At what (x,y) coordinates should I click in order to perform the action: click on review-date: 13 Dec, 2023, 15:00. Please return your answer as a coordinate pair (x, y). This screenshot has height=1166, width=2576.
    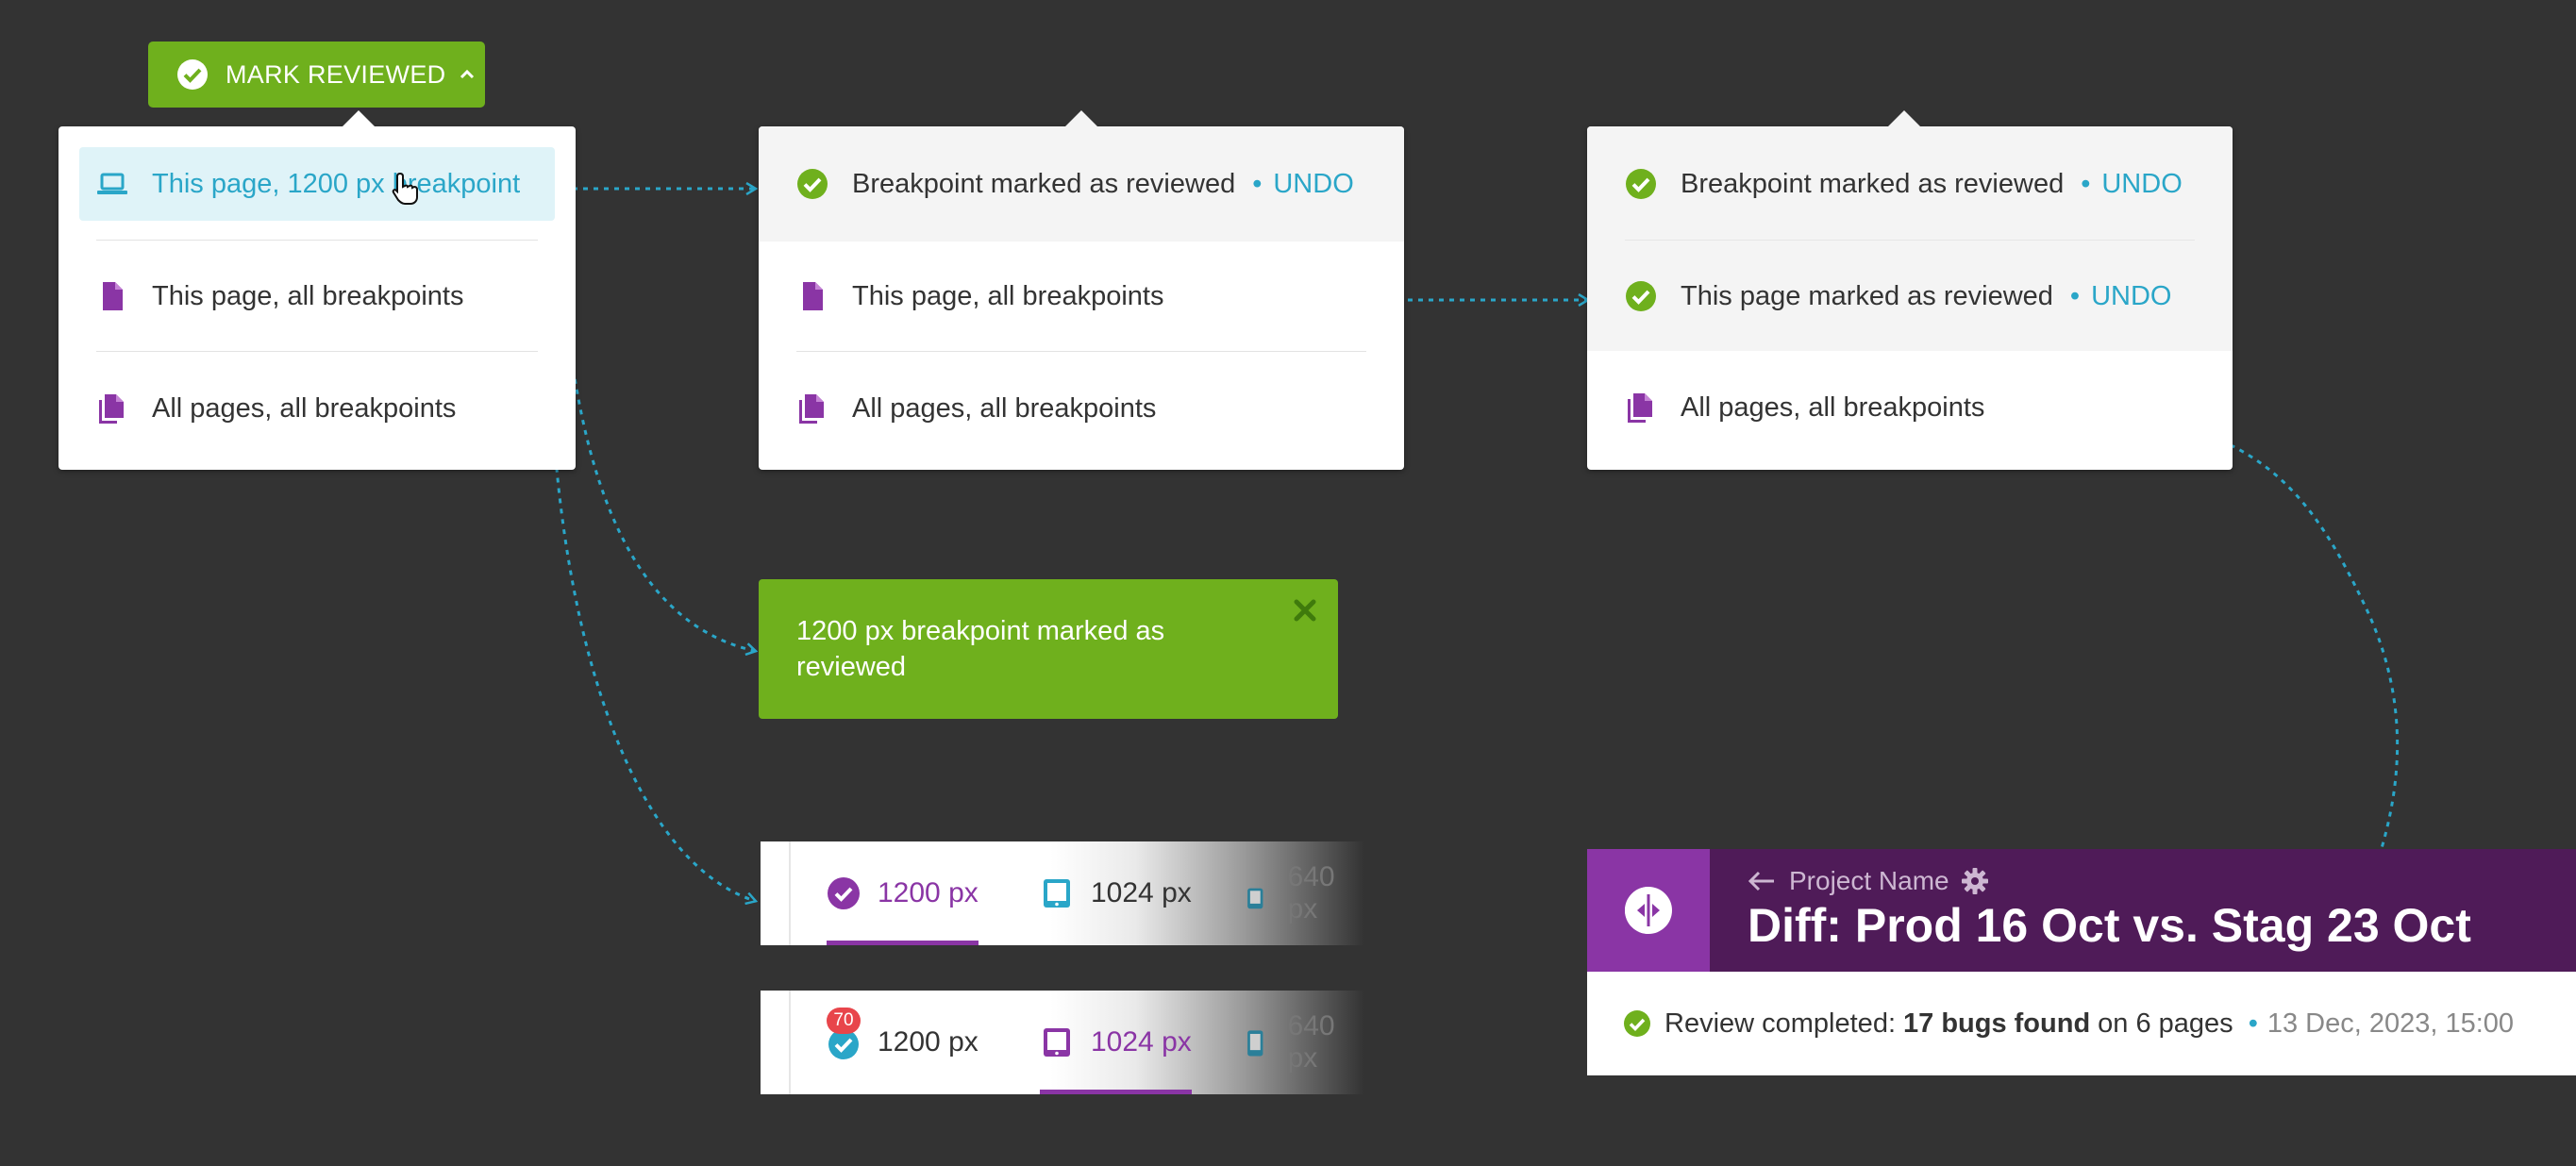
    Looking at the image, I should click on (2391, 1023).